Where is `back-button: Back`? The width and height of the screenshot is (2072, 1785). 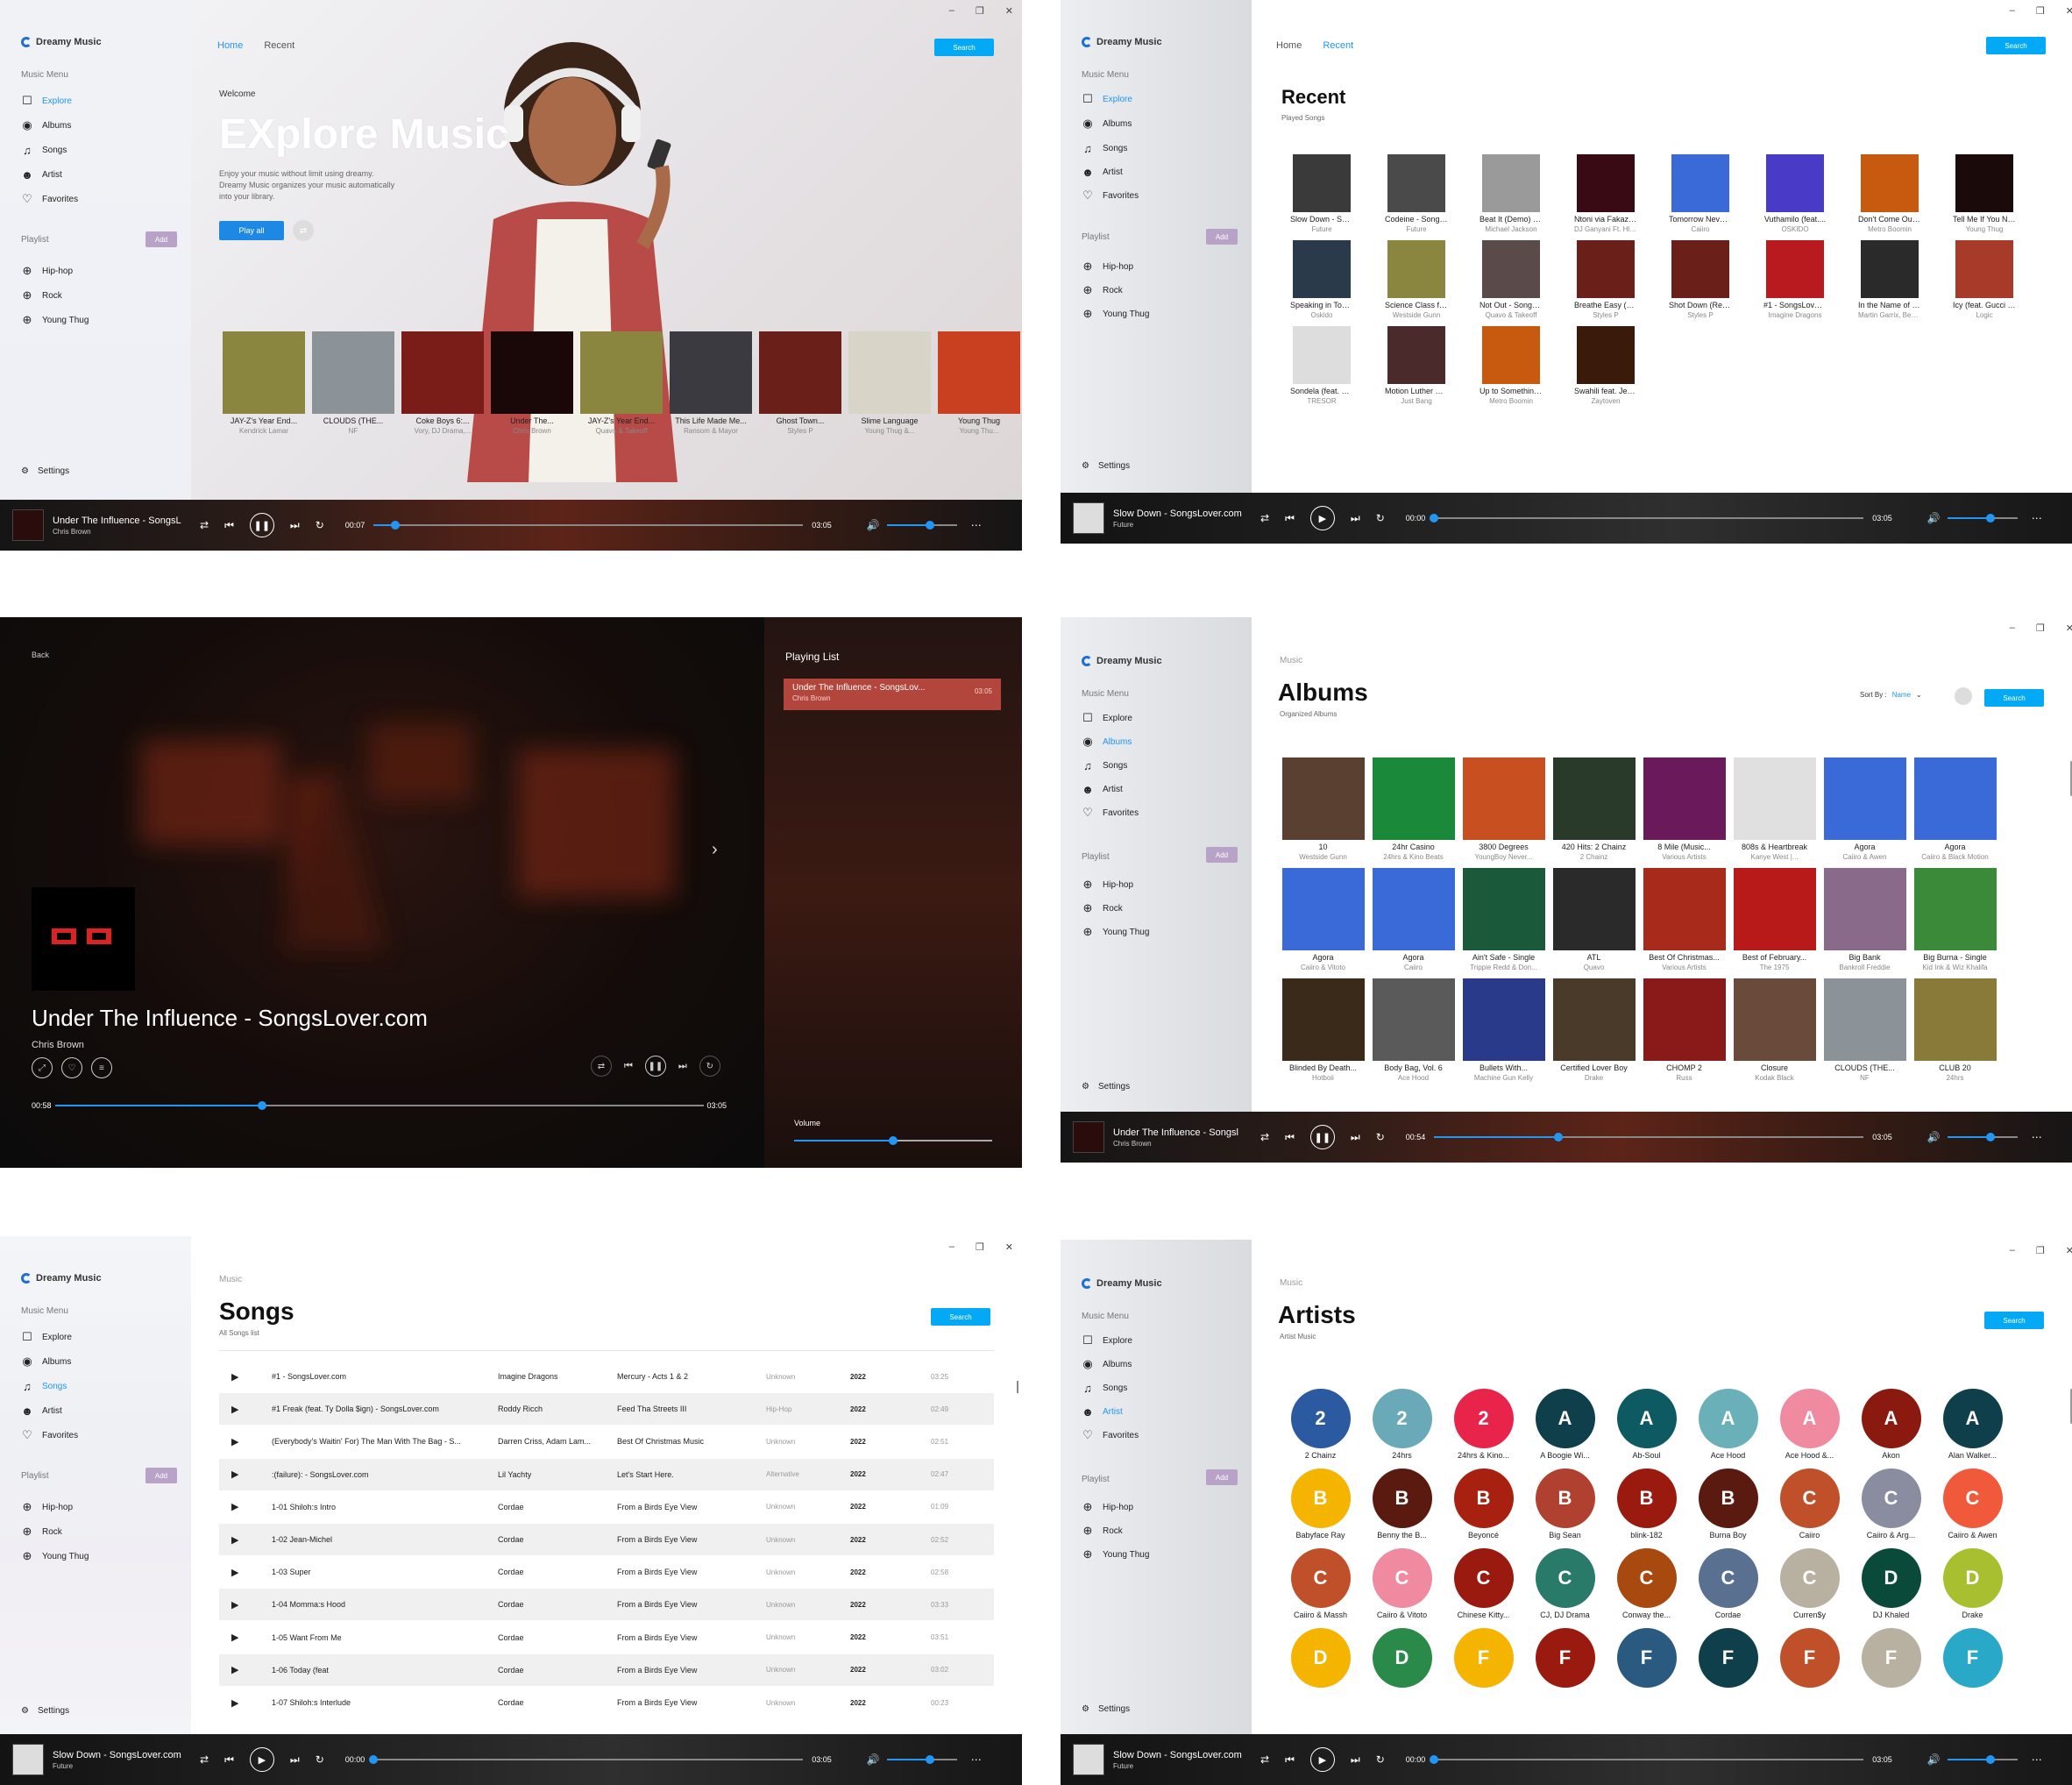
back-button: Back is located at coordinates (40, 655).